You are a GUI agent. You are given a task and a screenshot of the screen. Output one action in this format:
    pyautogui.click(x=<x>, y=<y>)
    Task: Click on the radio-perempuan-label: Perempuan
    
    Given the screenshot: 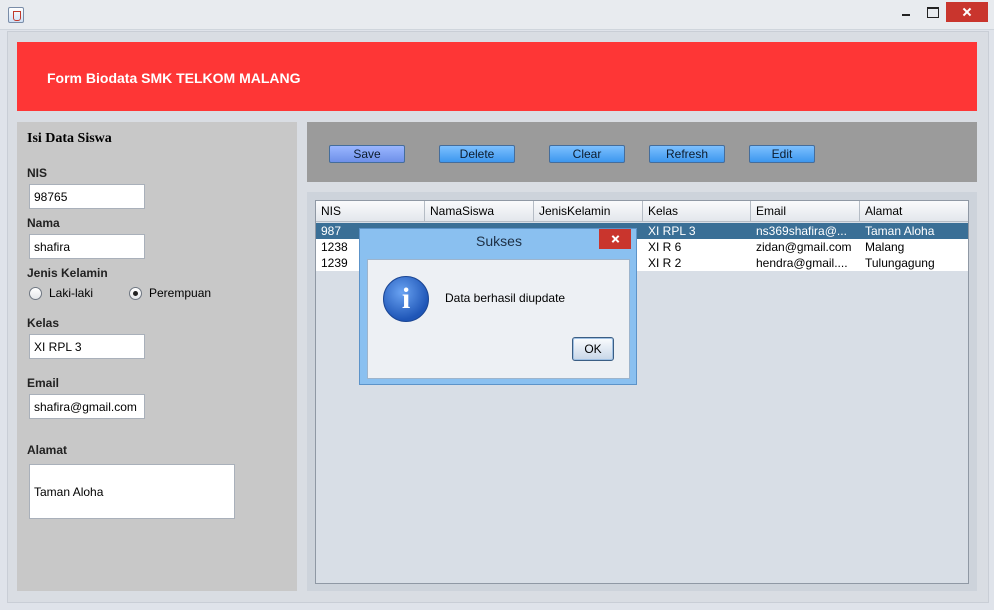 What is the action you would take?
    pyautogui.click(x=180, y=293)
    